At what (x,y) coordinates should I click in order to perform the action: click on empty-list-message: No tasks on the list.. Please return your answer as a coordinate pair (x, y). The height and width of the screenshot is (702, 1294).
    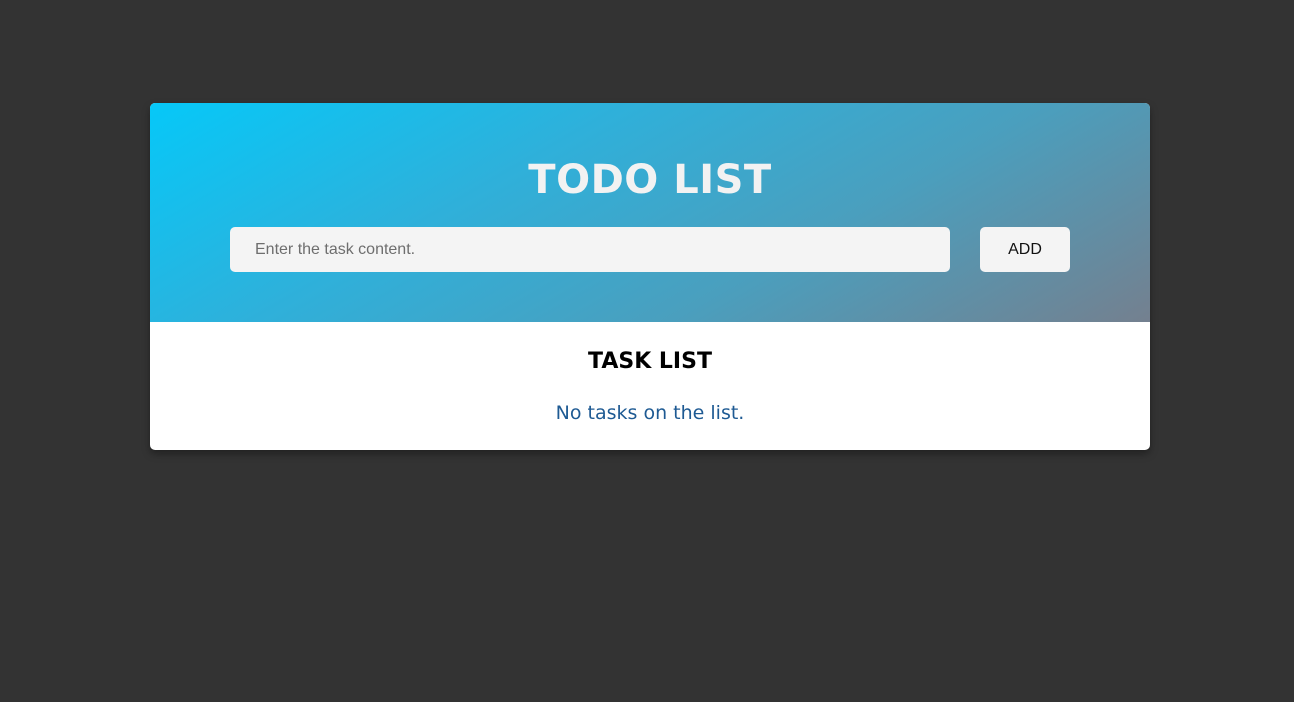
    Looking at the image, I should click on (650, 413).